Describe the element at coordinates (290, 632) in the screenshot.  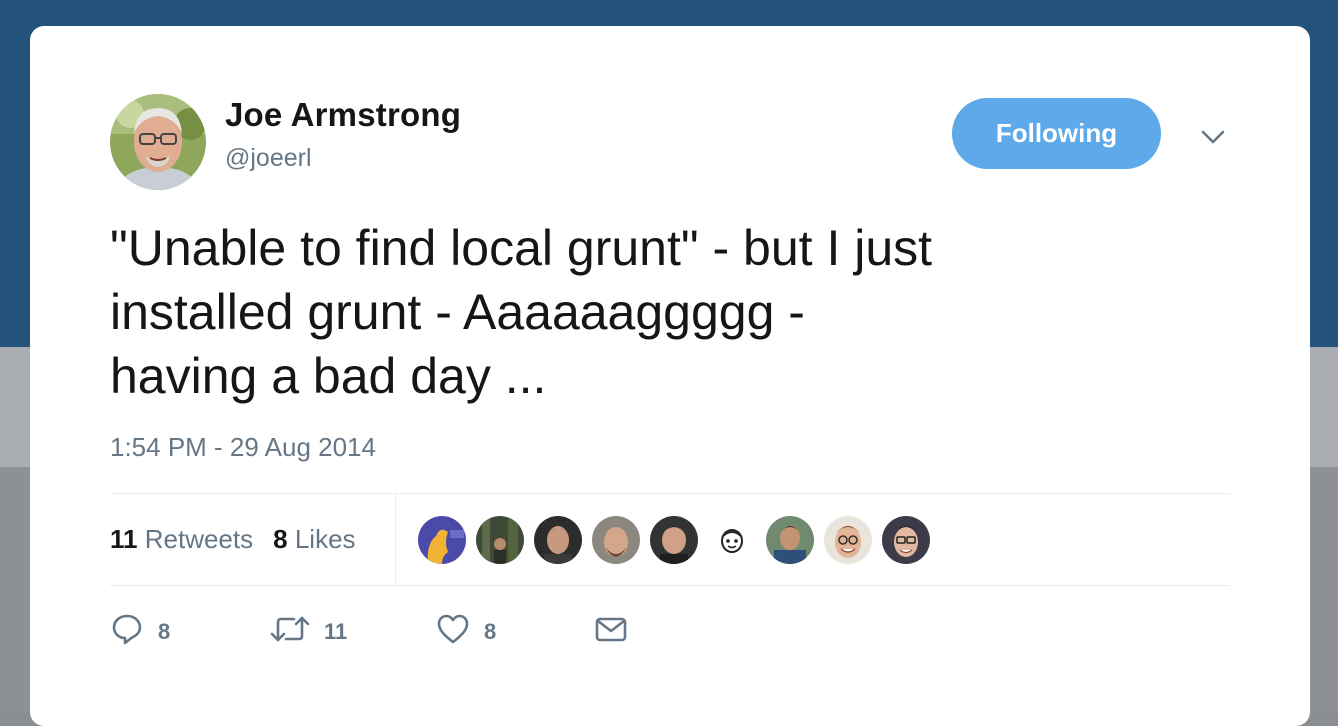
I see `retweet-icon` at that location.